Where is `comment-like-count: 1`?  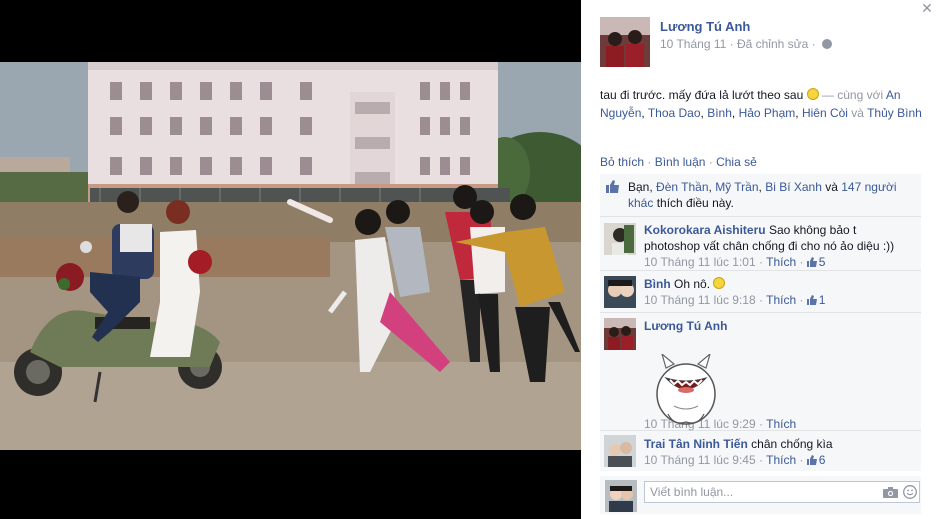
comment-like-count: 1 is located at coordinates (815, 300).